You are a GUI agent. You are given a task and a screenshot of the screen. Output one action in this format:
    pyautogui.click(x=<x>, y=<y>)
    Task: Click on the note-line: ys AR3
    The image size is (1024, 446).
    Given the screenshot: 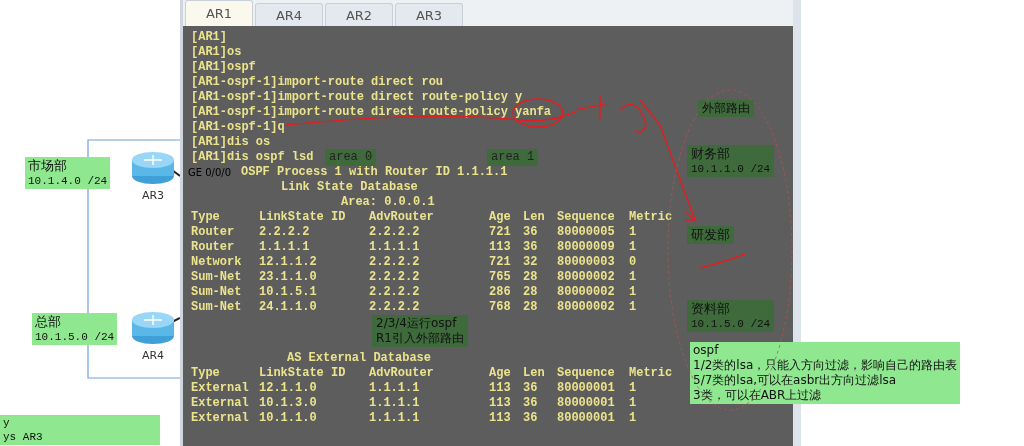 What is the action you would take?
    pyautogui.click(x=23, y=437)
    